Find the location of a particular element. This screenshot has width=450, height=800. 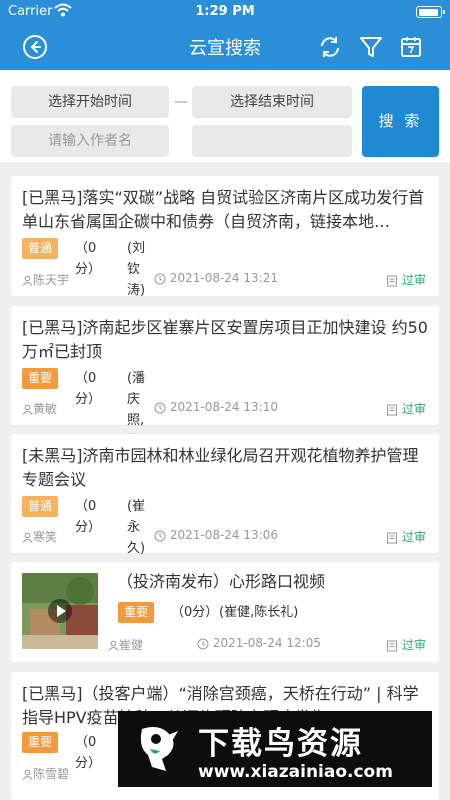

author-label: 黄敏 is located at coordinates (39, 408).